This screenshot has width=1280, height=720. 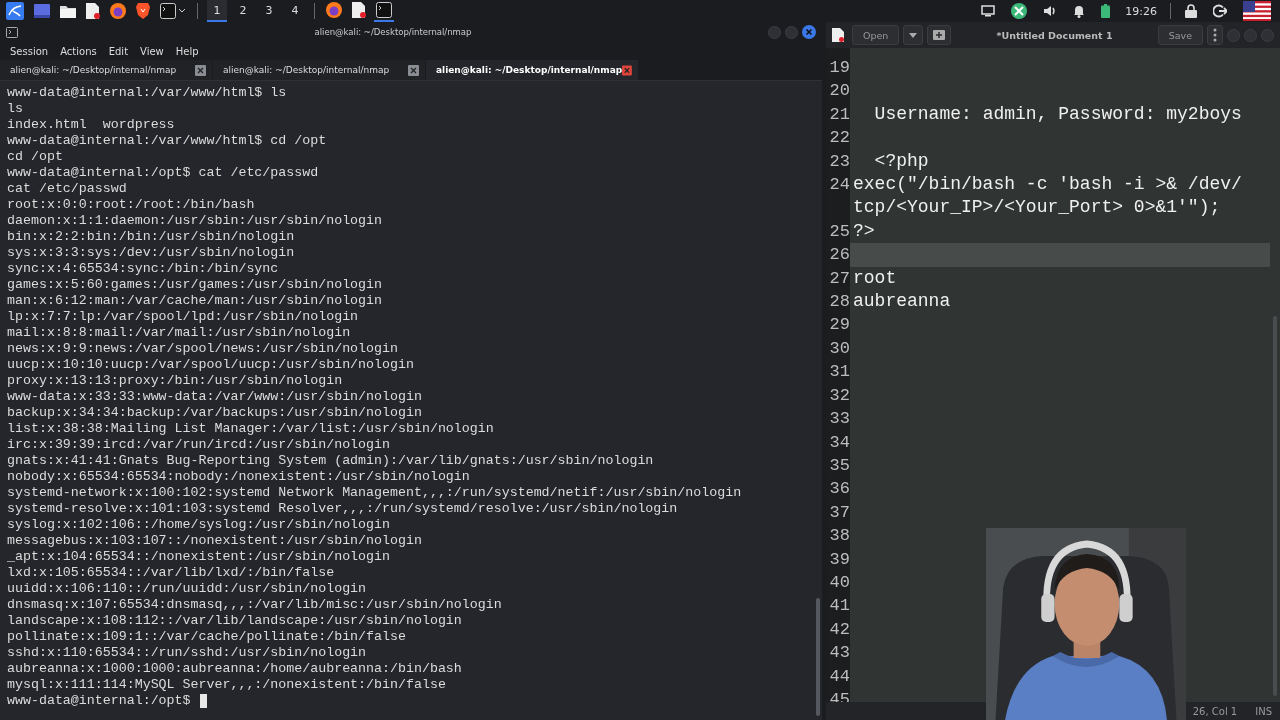 What do you see at coordinates (195, 285) in the screenshot?
I see `terminal-line: games:x:5:60:games:/usr/games:/usr/sbin/nologin` at bounding box center [195, 285].